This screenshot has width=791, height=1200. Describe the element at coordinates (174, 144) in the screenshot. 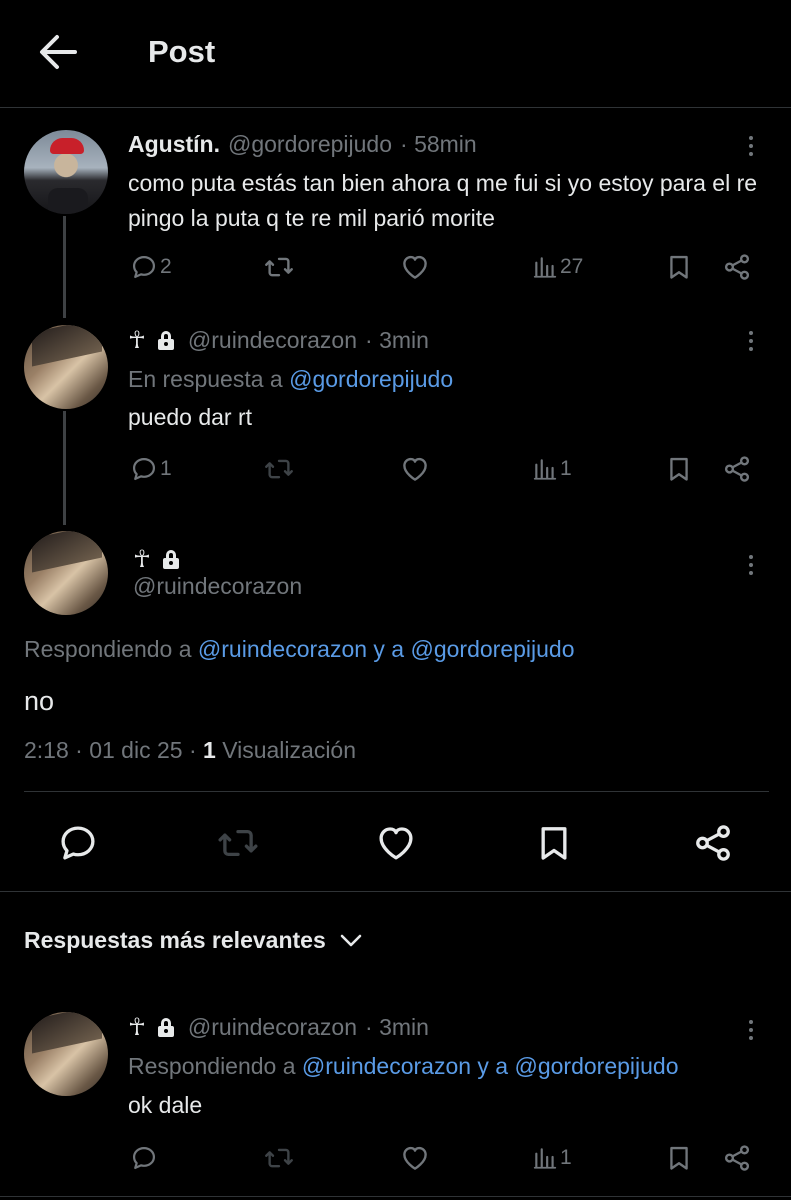

I see `display-name: Agustín.` at that location.